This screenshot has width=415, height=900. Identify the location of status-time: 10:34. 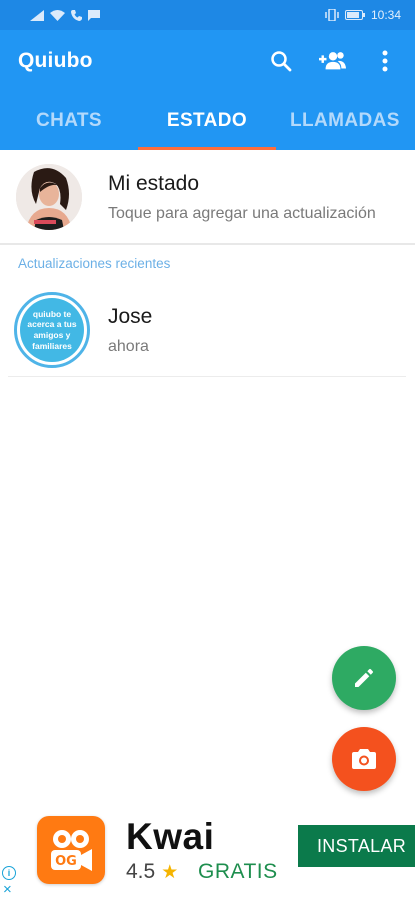
(385, 15).